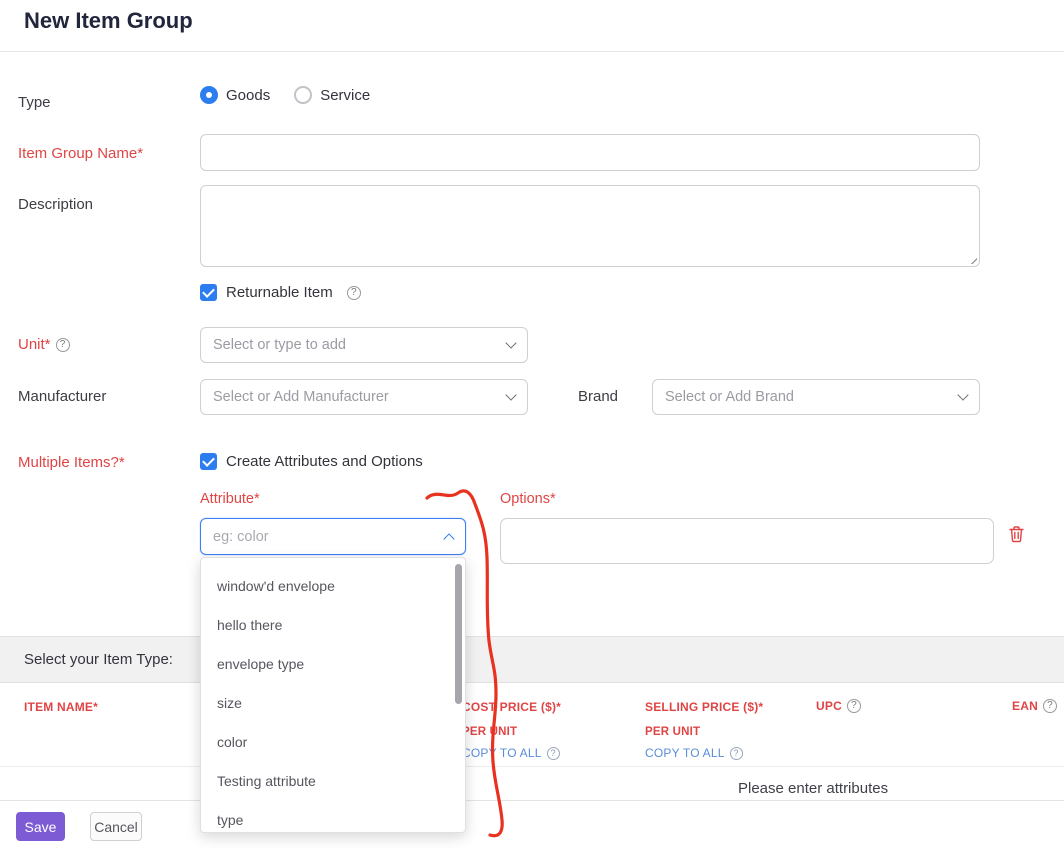  Describe the element at coordinates (333, 816) in the screenshot. I see `dropdown-option: type` at that location.